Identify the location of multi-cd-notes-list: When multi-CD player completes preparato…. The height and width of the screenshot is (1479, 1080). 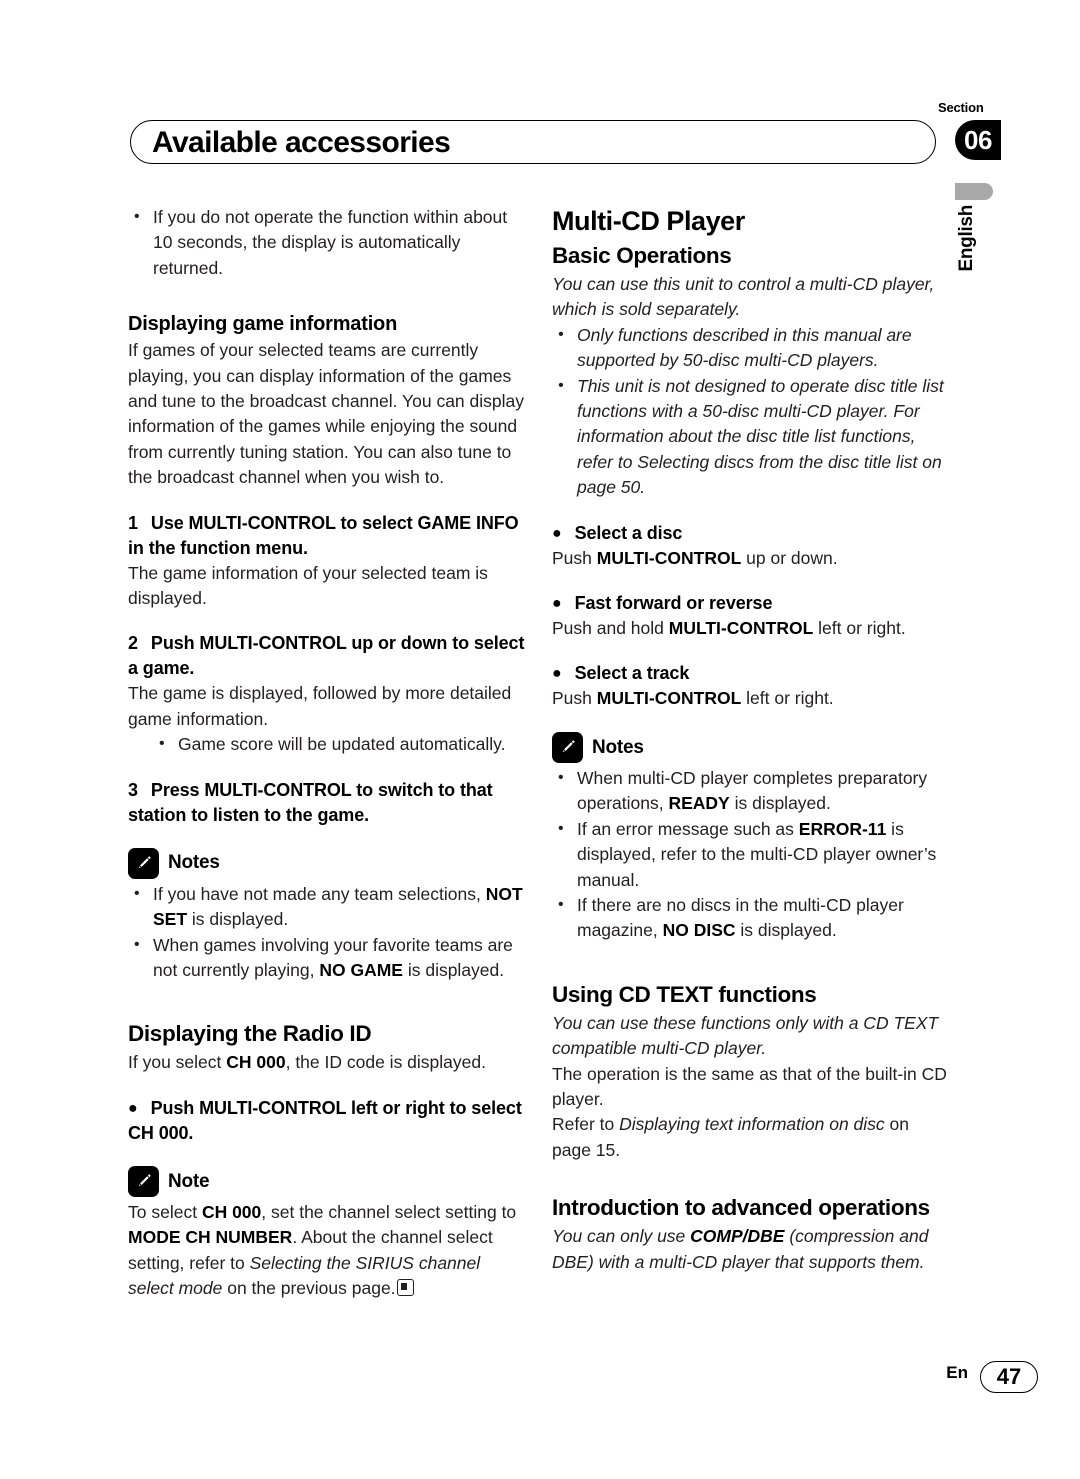
(752, 854).